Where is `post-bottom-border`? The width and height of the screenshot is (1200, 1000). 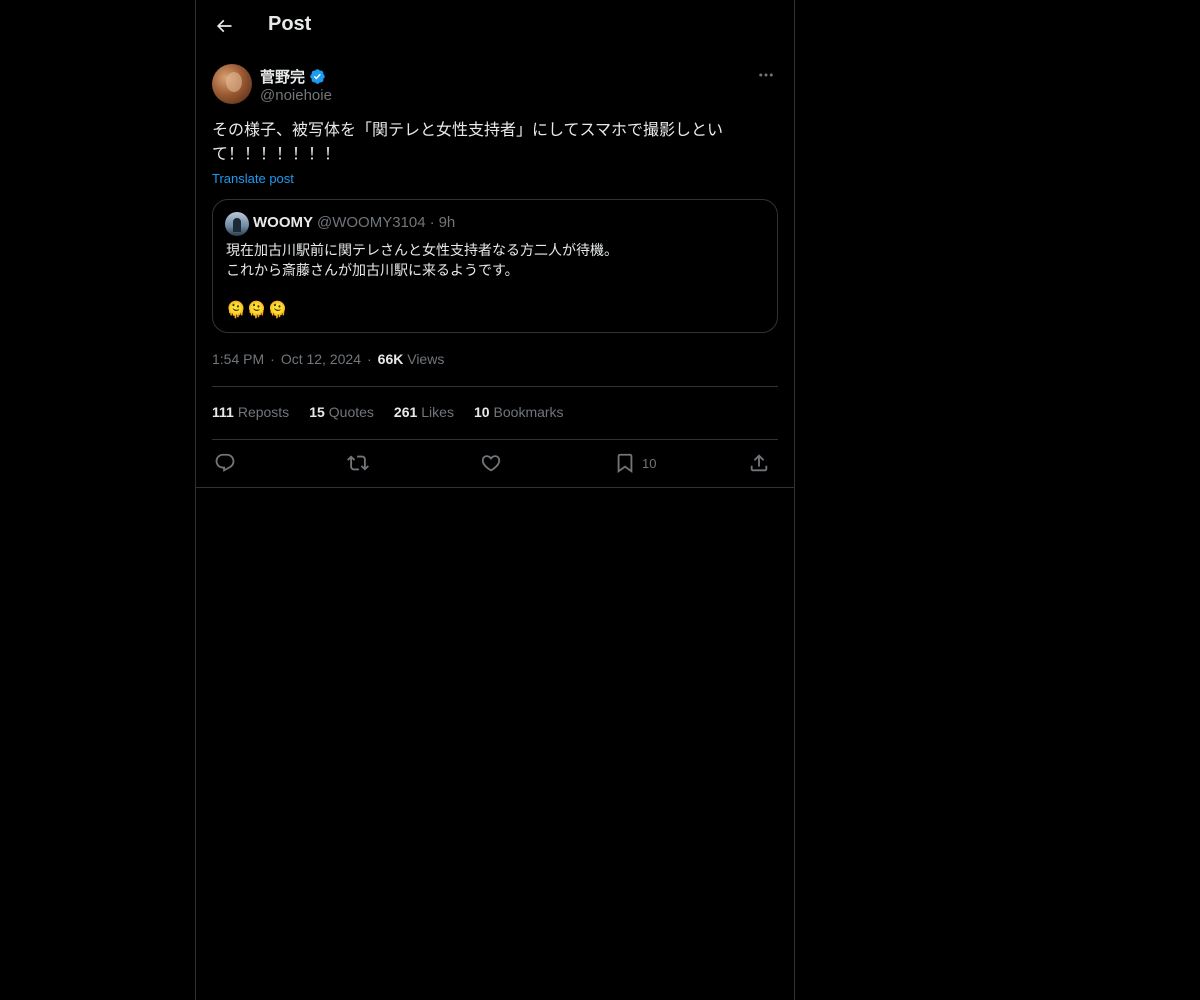
post-bottom-border is located at coordinates (495, 487).